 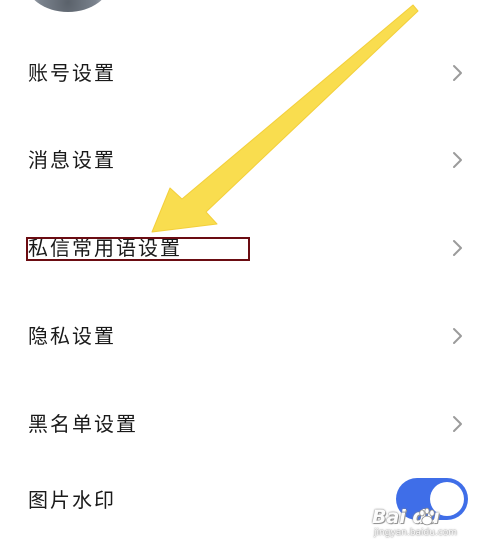 What do you see at coordinates (105, 248) in the screenshot?
I see `settings-item-label: 私信常用语设置` at bounding box center [105, 248].